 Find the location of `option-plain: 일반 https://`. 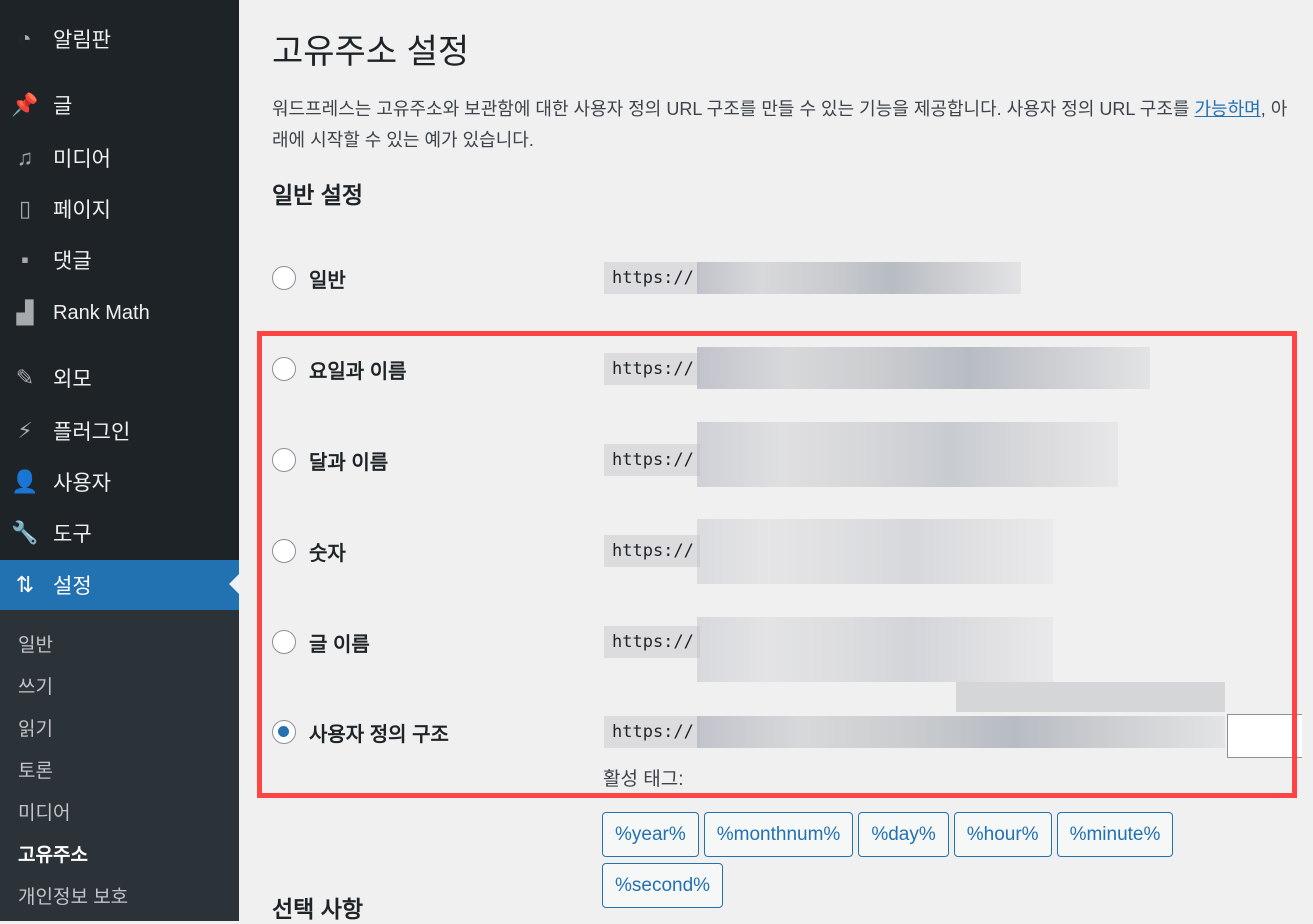

option-plain: 일반 https:// is located at coordinates (787, 278).